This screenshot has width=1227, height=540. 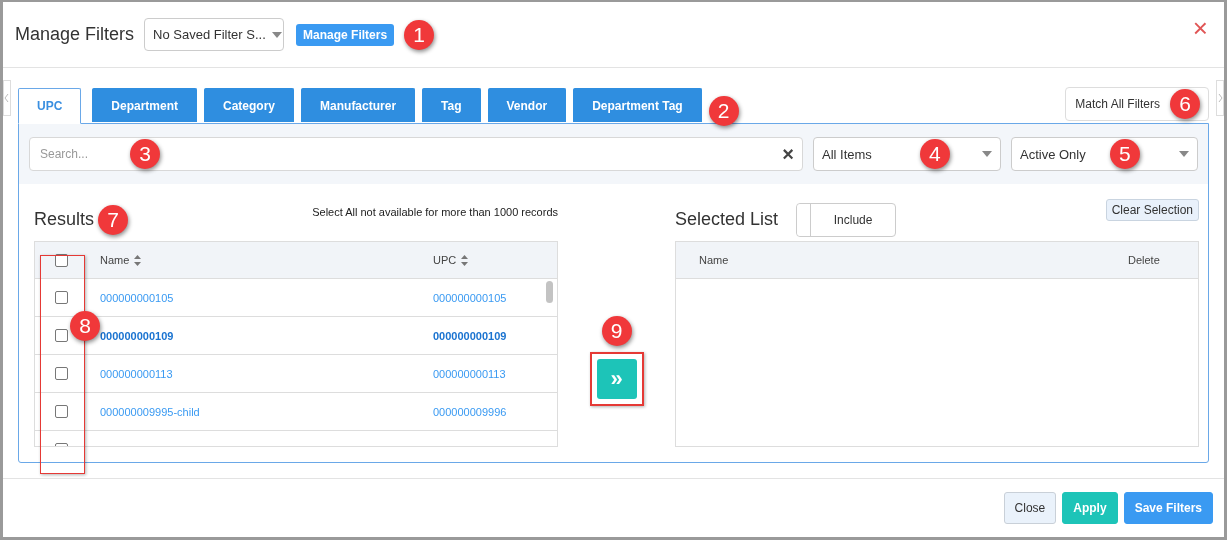 I want to click on filter-tab: UPC, so click(x=50, y=106).